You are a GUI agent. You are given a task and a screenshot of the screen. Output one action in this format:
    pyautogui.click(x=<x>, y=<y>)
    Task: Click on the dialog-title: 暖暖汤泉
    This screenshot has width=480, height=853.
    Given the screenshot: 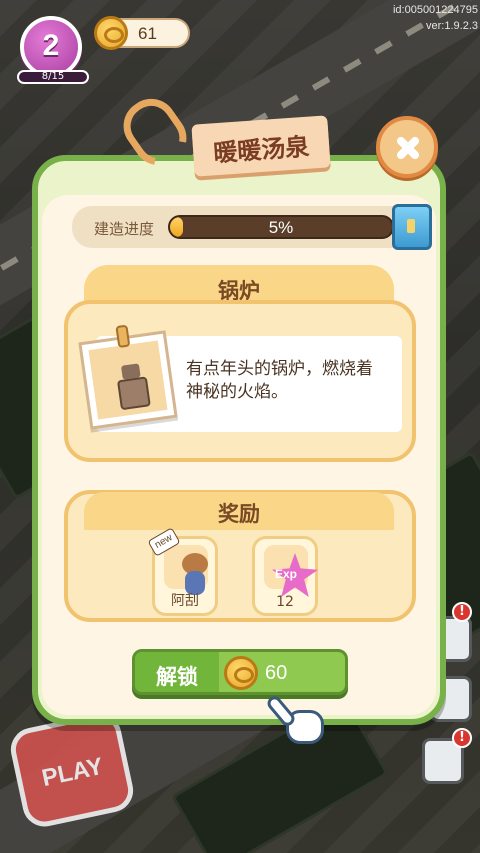 What is the action you would take?
    pyautogui.click(x=261, y=150)
    